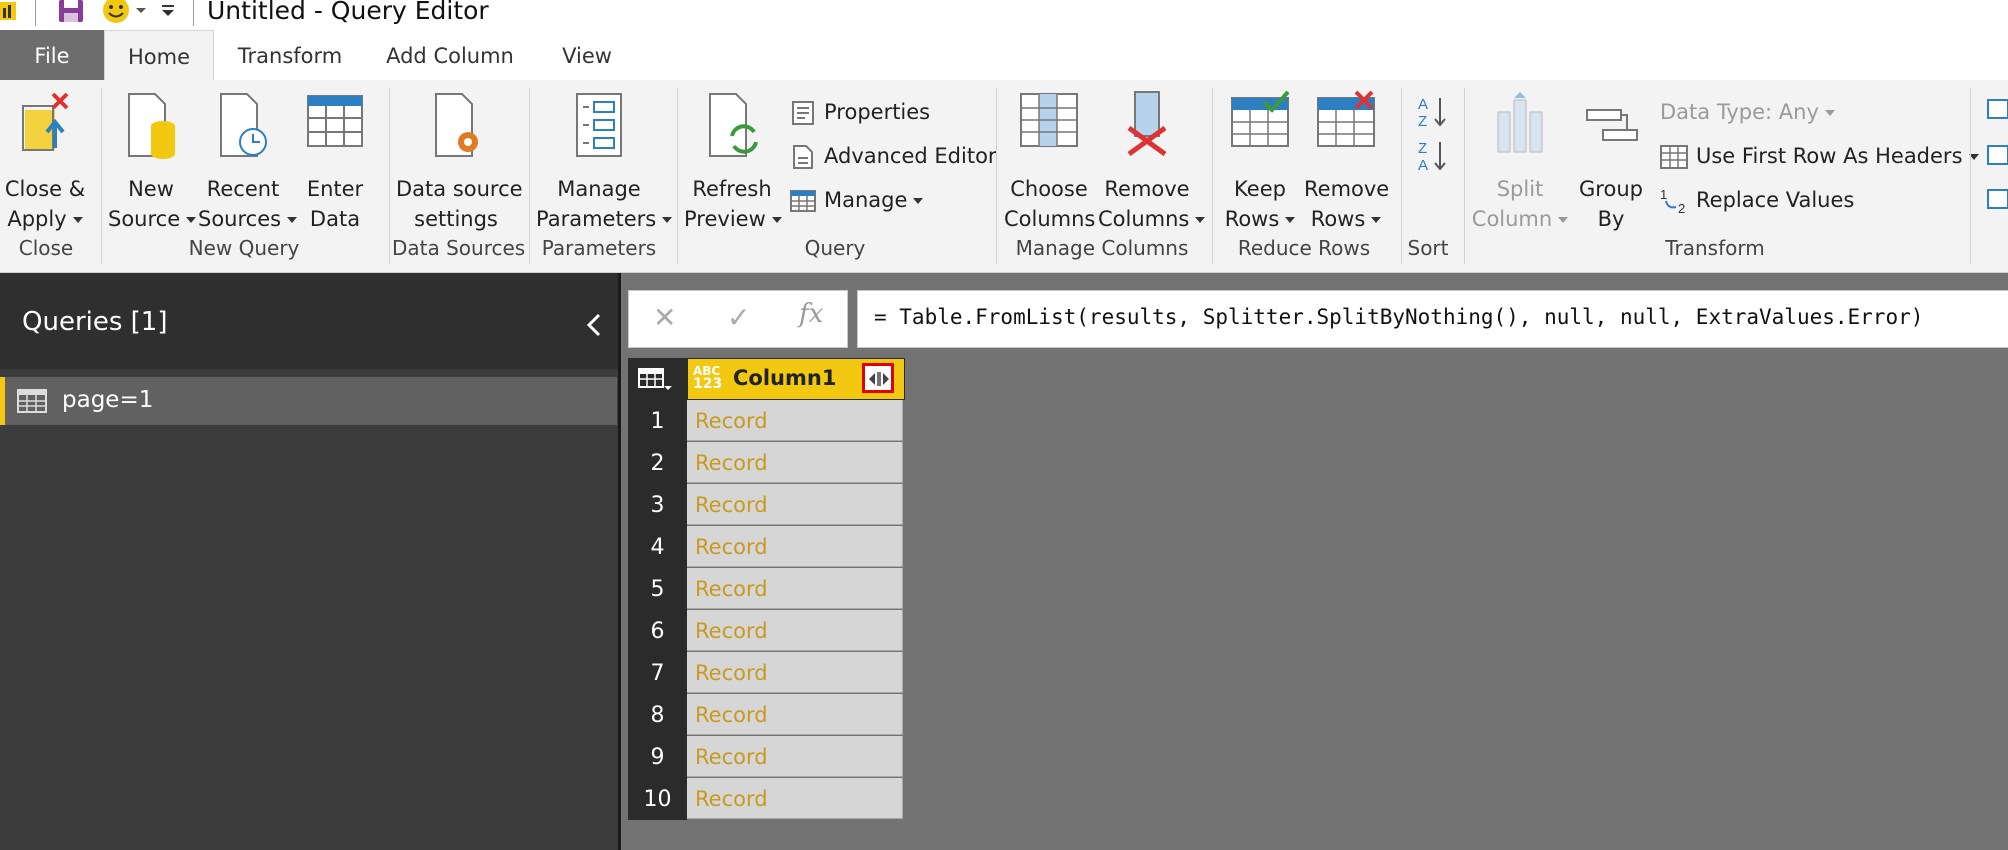 The image size is (2008, 850). Describe the element at coordinates (168, 10) in the screenshot. I see `customize-toolbar-icon` at that location.